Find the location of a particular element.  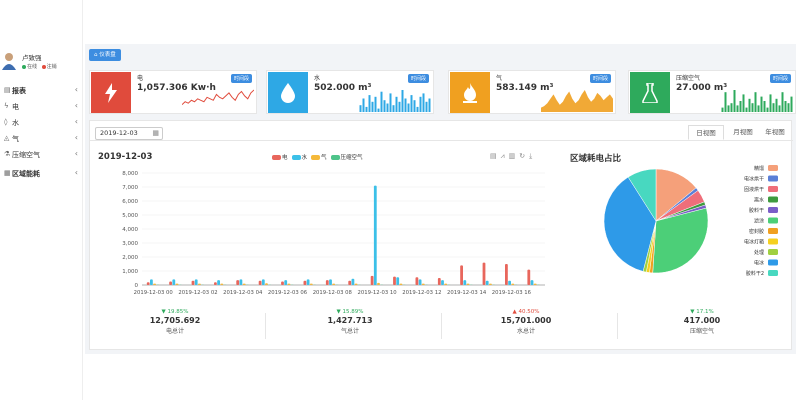

y-tick-label: 0 is located at coordinates (137, 286).